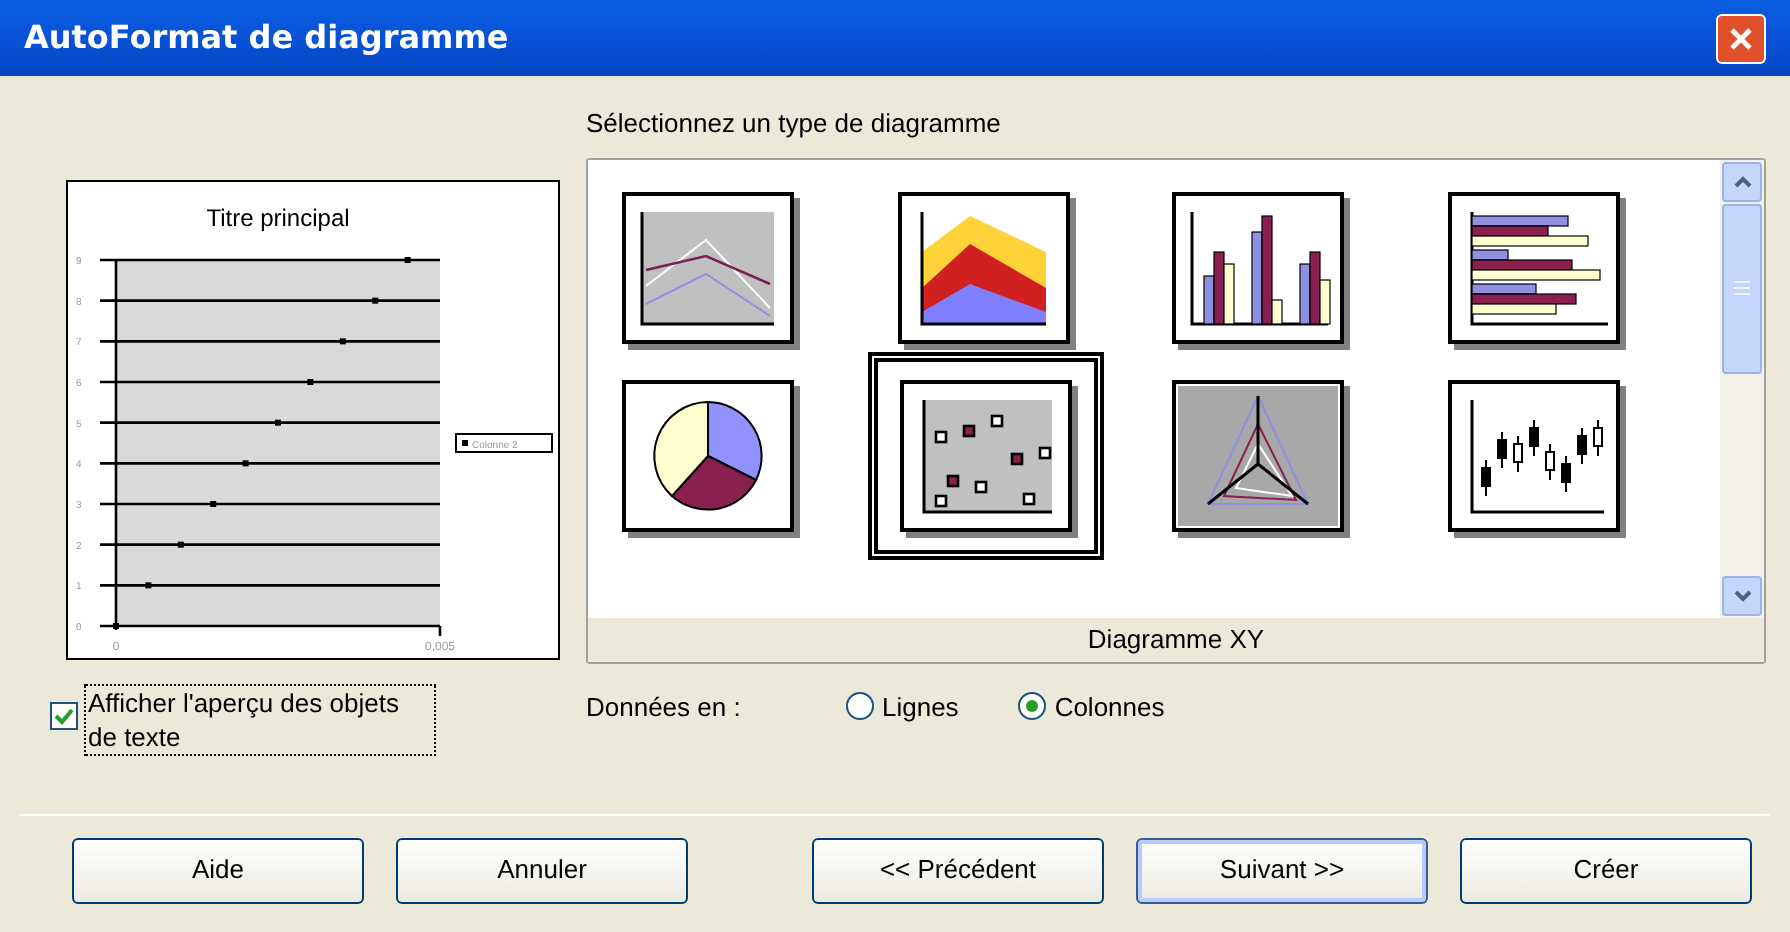  I want to click on checkbox-label: Afficher l'aperçu des objets de texte, so click(260, 720).